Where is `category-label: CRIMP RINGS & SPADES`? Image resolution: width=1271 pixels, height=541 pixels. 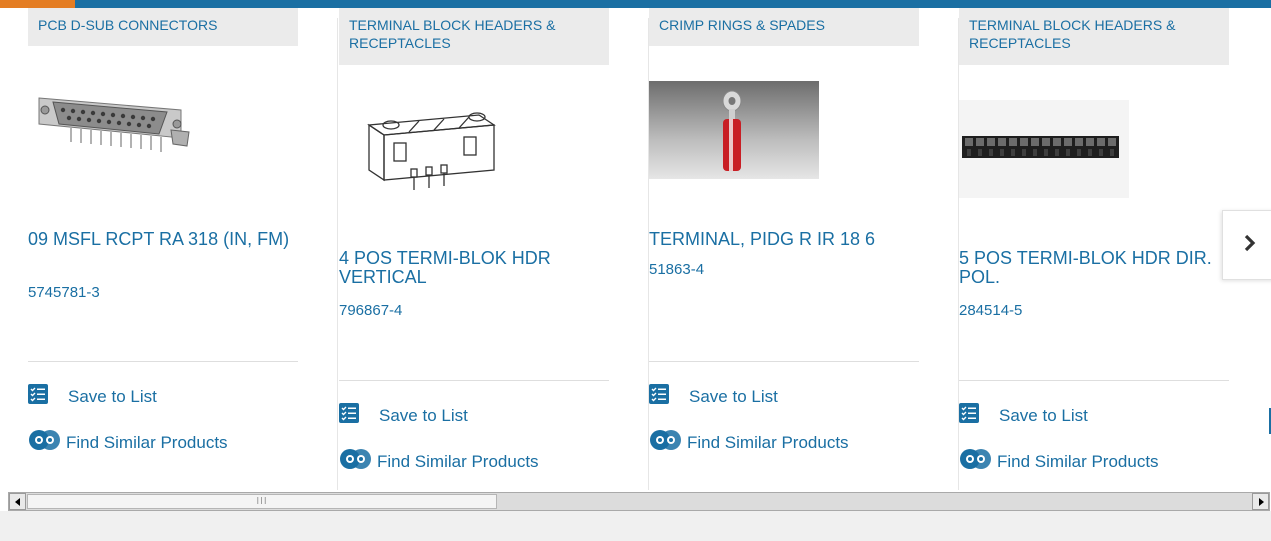 category-label: CRIMP RINGS & SPADES is located at coordinates (784, 27).